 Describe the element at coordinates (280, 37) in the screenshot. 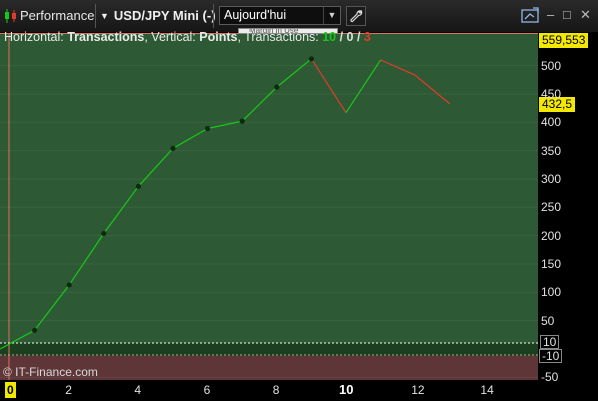

I see `transactions-label: , Transactions:` at that location.